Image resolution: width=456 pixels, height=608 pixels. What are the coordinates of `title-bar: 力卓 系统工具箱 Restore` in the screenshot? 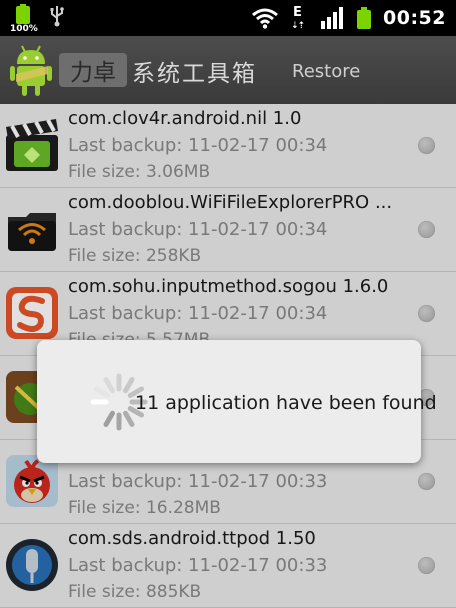 It's located at (228, 70).